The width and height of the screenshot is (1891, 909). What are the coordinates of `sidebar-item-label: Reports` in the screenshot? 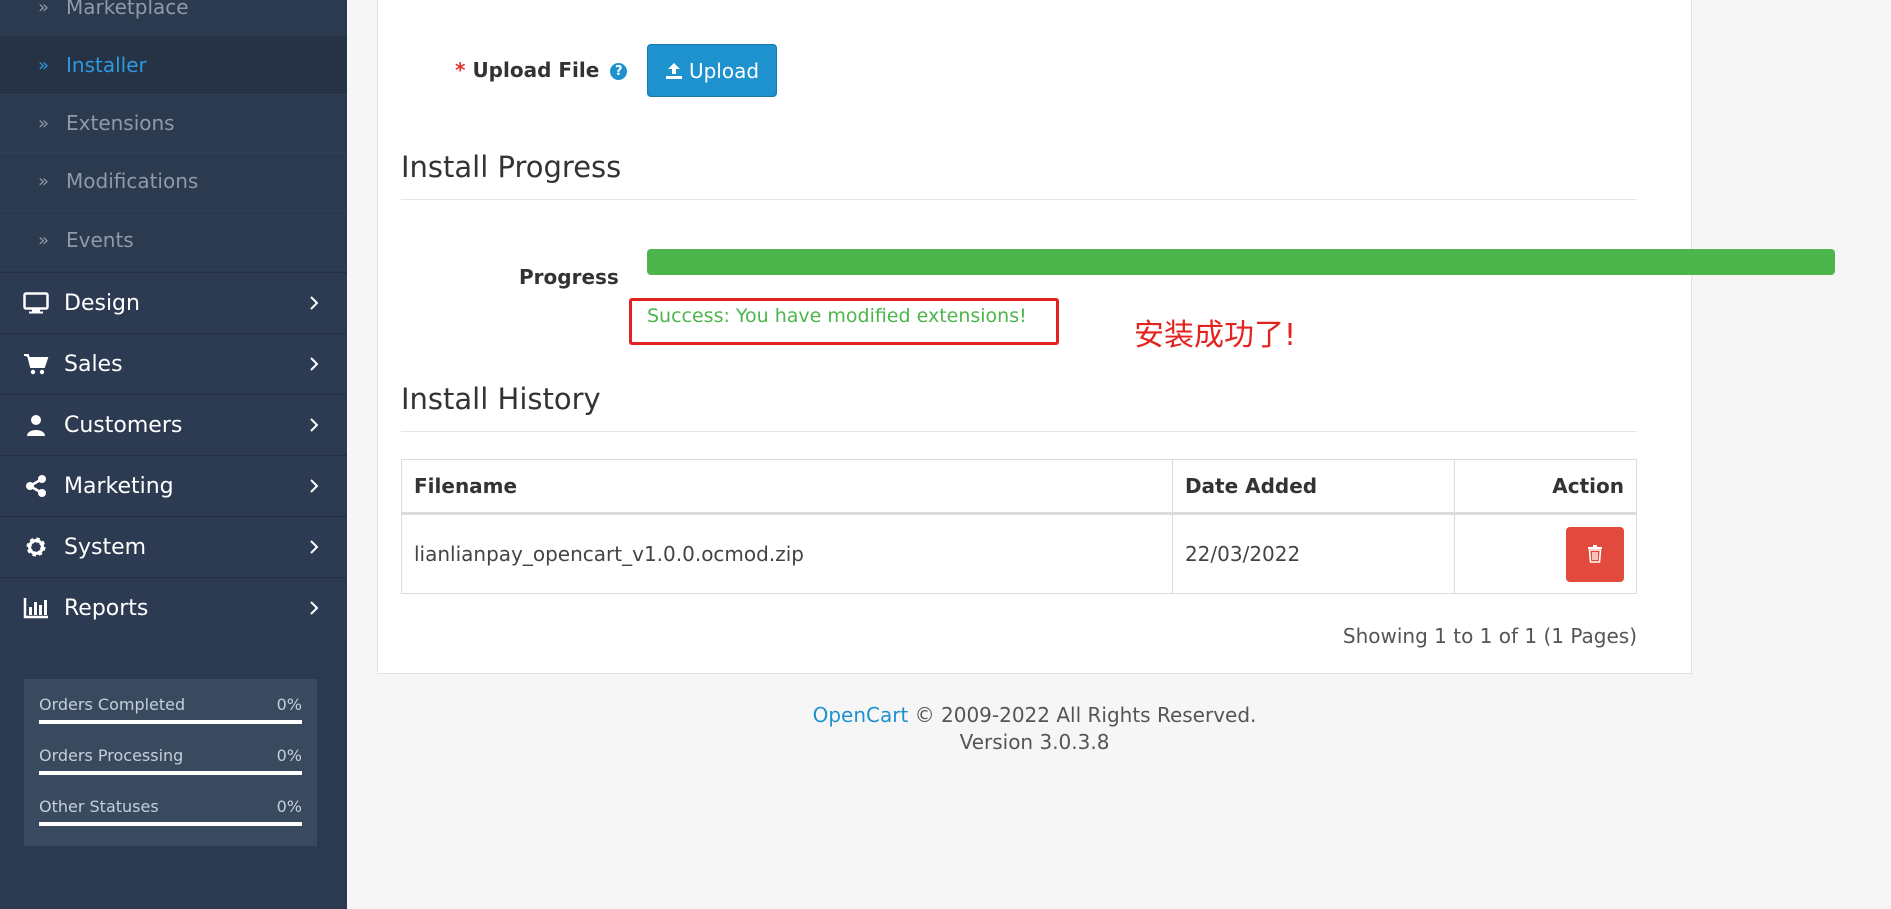 It's located at (106, 608).